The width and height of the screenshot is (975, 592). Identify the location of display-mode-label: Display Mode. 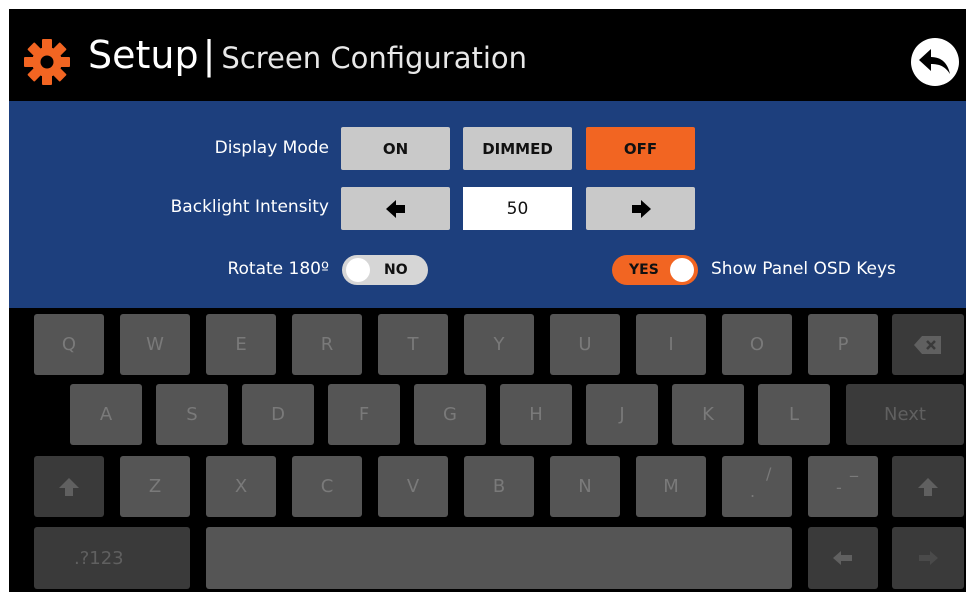
(271, 148).